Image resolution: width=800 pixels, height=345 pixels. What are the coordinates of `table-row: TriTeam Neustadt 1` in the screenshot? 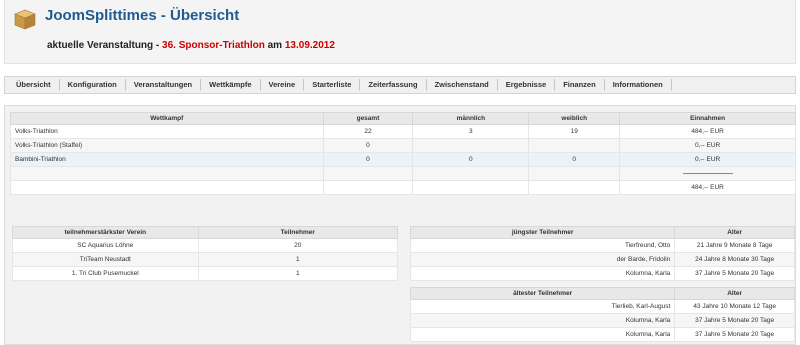 It's located at (205, 259).